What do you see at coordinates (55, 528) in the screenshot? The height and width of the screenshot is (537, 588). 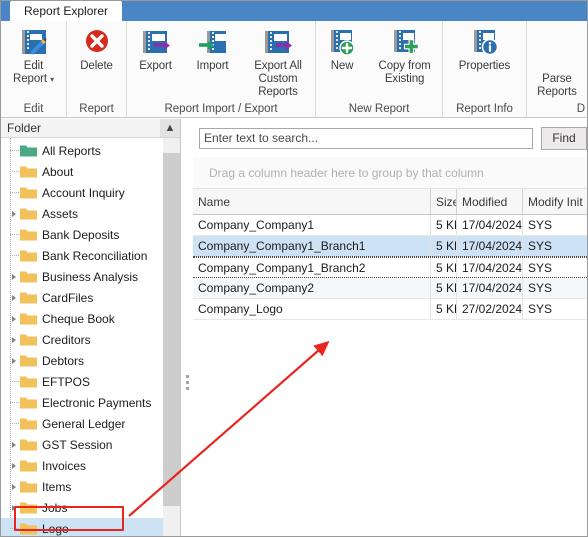 I see `tree-node-label: Logo` at bounding box center [55, 528].